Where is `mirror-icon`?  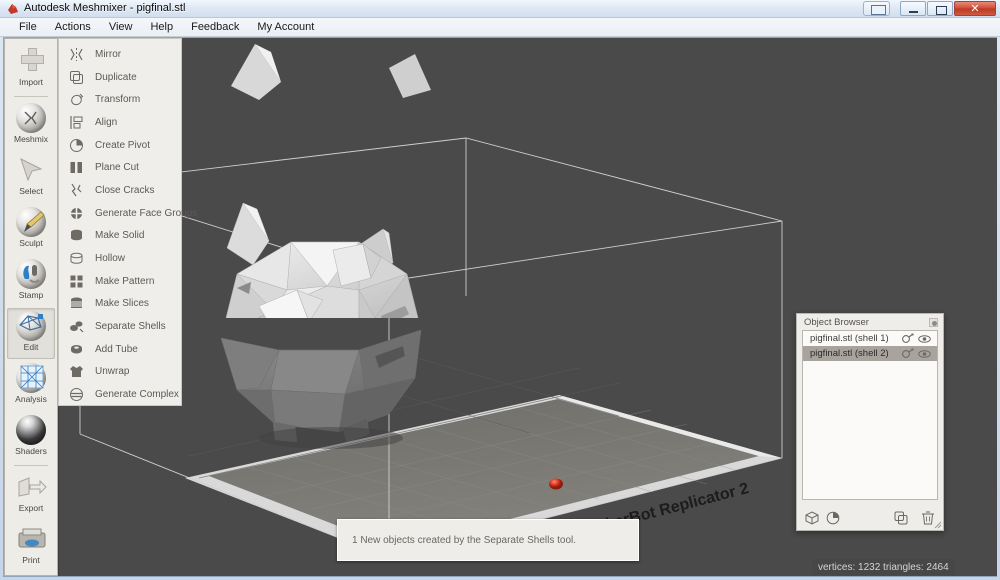 mirror-icon is located at coordinates (76, 54).